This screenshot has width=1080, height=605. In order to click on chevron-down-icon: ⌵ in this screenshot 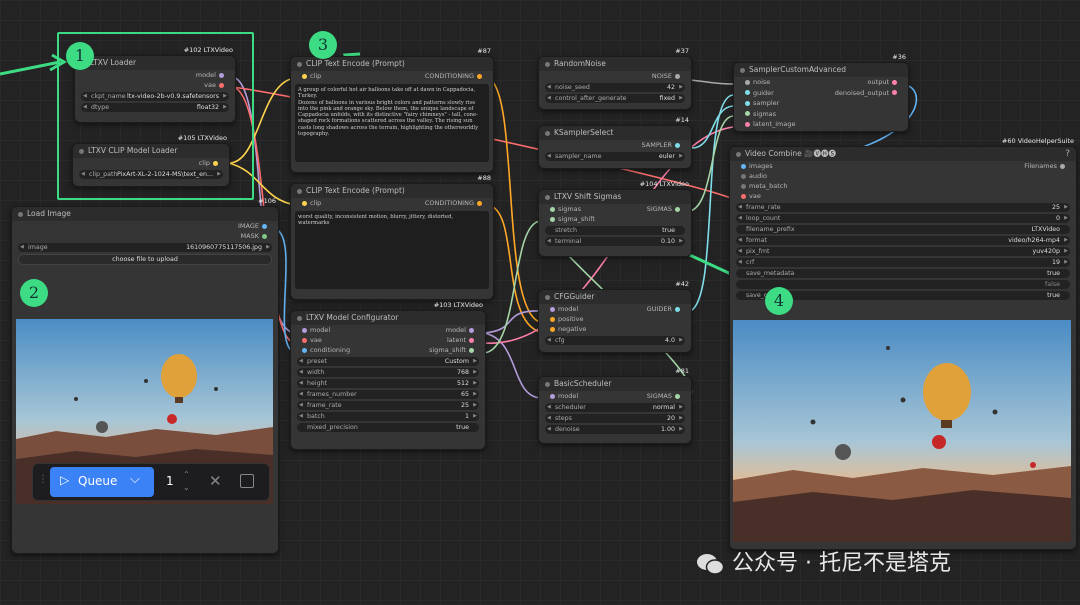, I will do `click(135, 479)`.